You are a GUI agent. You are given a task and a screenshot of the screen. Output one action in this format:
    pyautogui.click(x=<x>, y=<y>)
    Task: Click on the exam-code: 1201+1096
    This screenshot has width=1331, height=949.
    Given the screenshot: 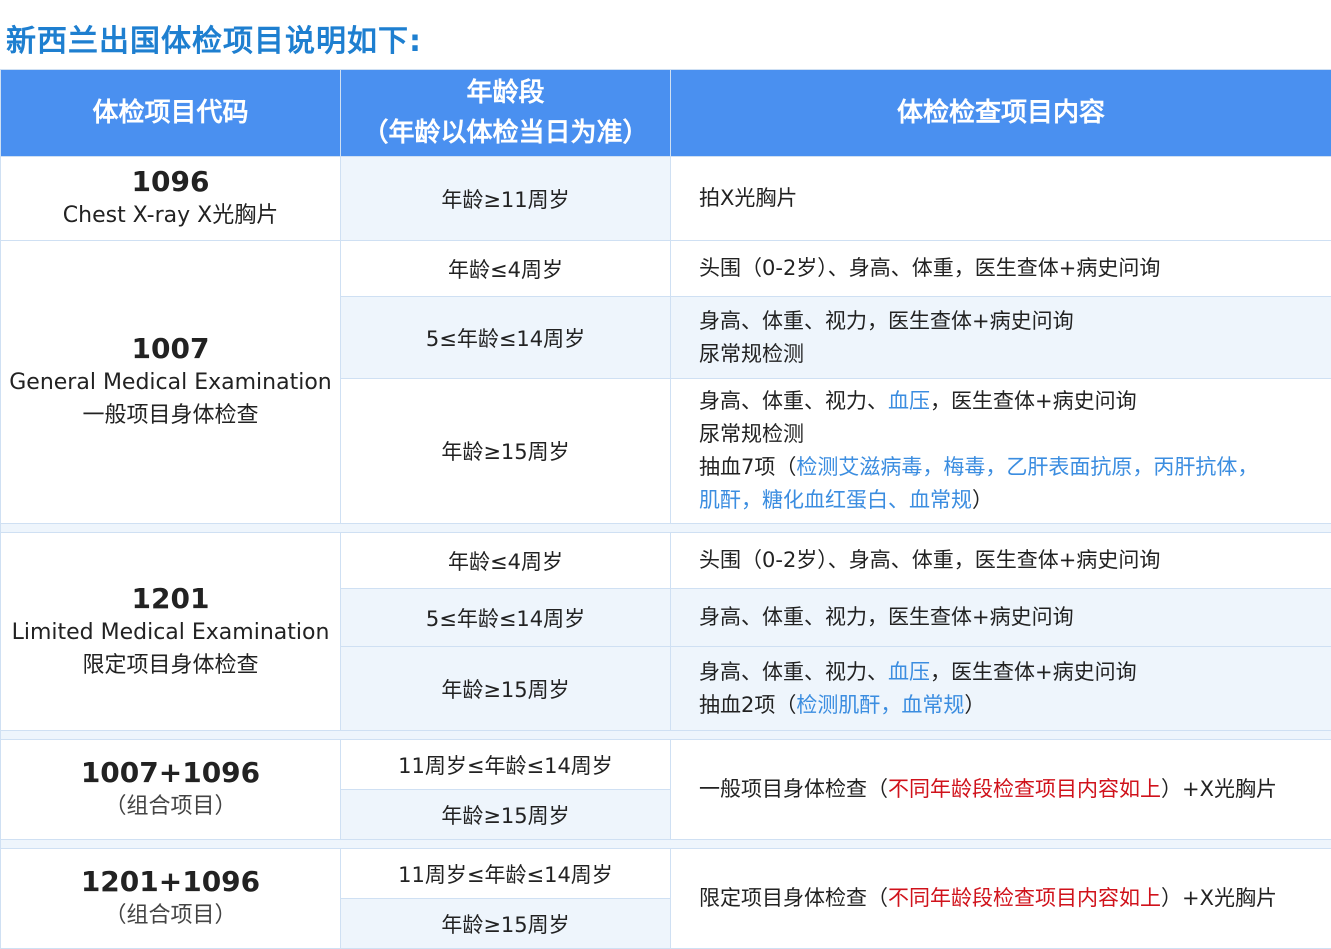 What is the action you would take?
    pyautogui.click(x=170, y=882)
    